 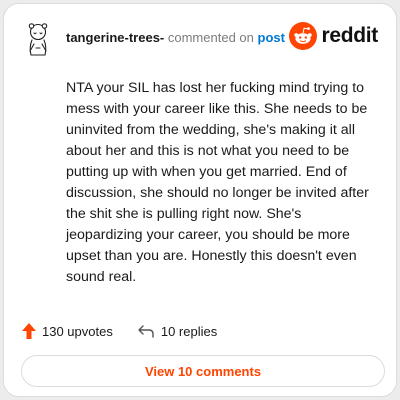 I want to click on reddit-snoo-icon, so click(x=303, y=36).